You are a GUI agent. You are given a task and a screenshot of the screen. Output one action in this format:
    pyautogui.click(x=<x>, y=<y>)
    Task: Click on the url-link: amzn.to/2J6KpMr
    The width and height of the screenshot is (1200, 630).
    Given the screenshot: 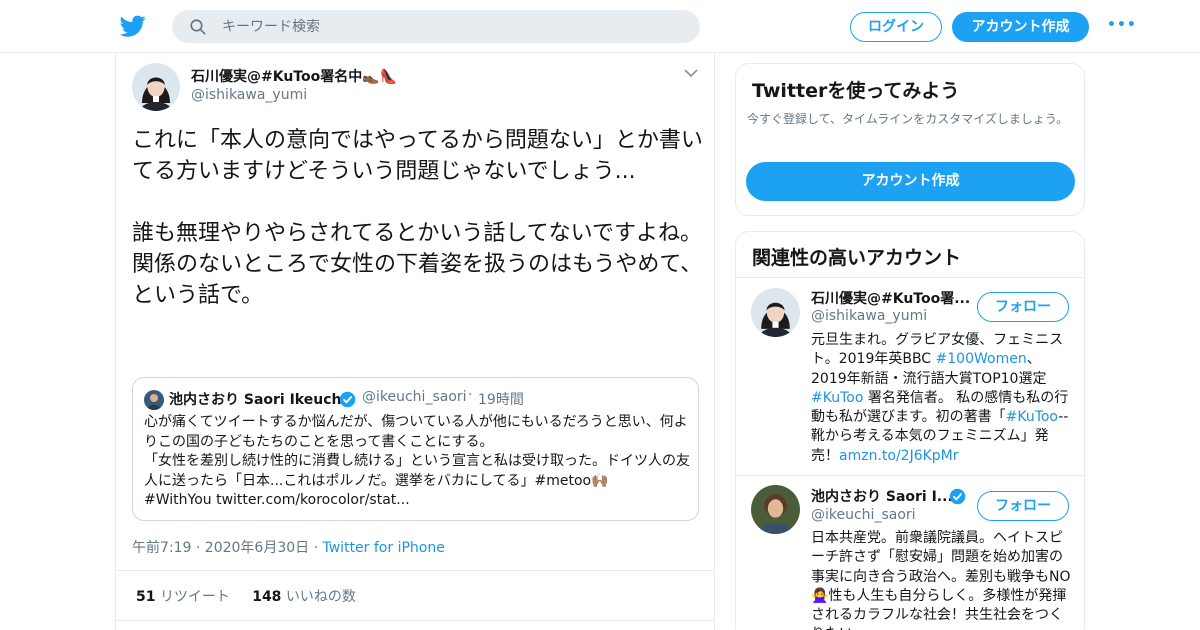 What is the action you would take?
    pyautogui.click(x=899, y=456)
    